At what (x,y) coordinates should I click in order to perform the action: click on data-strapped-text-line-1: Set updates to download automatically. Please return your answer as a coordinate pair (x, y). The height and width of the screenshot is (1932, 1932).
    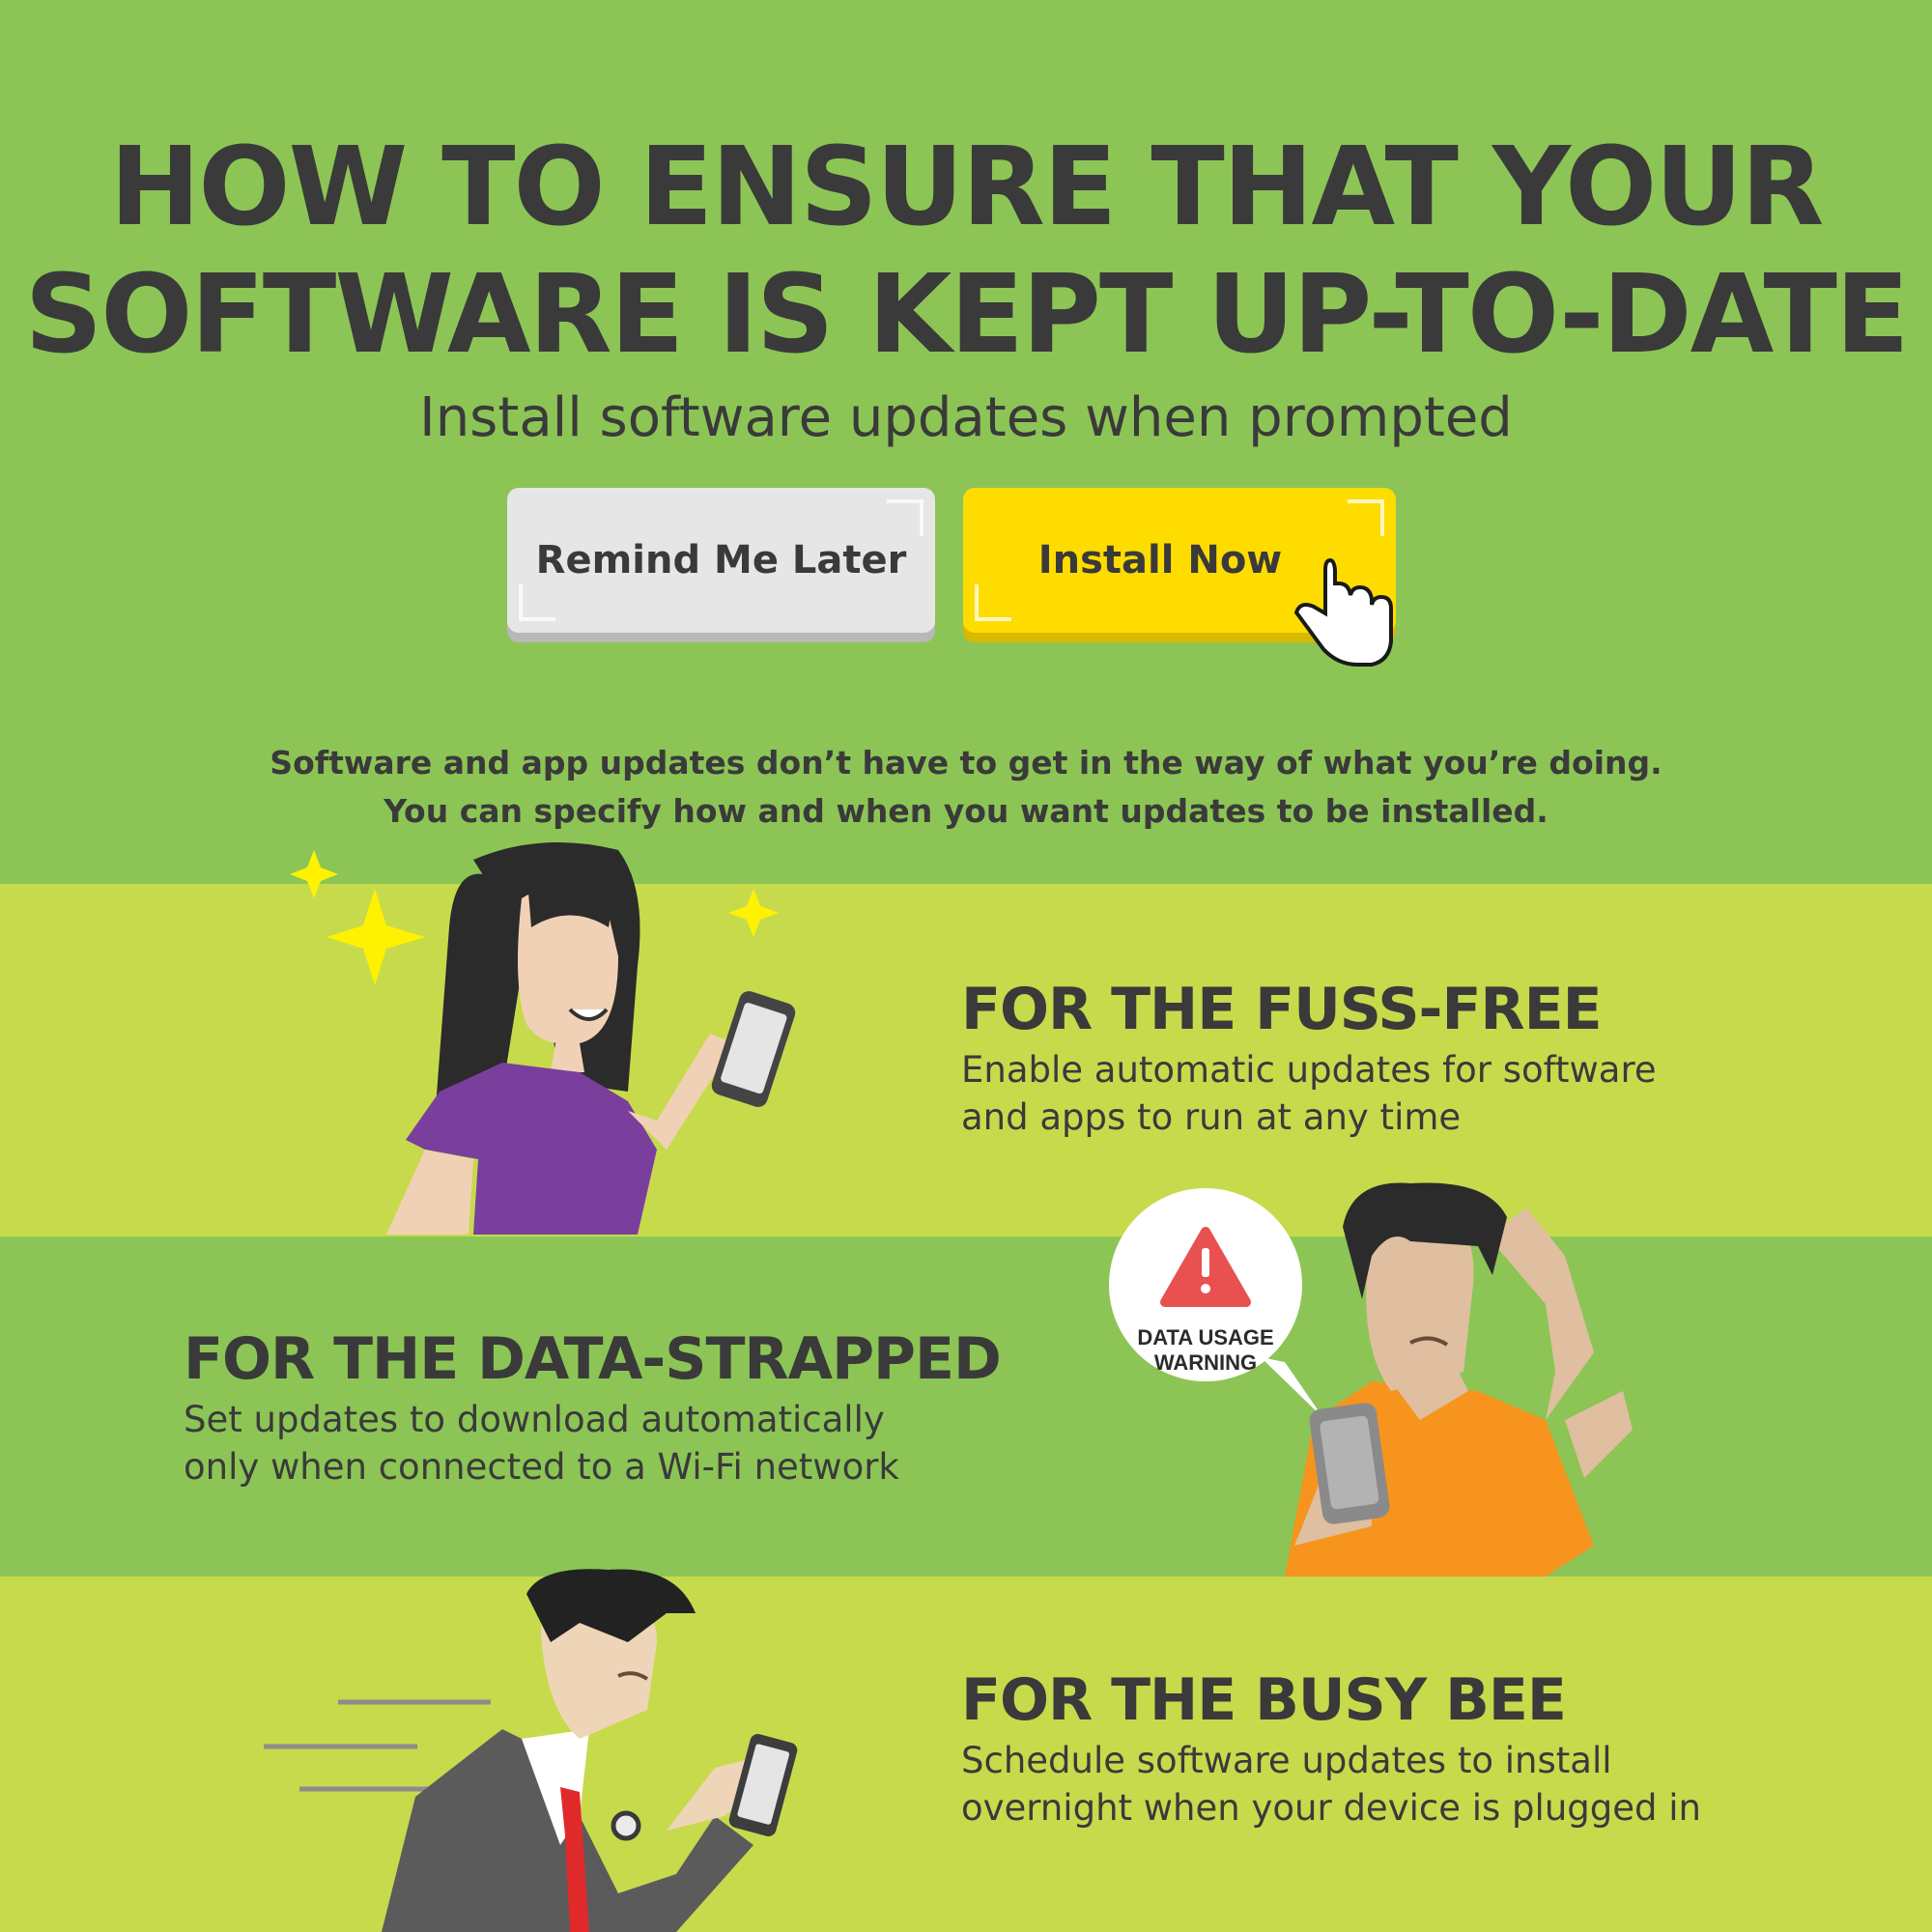
    Looking at the image, I should click on (534, 1419).